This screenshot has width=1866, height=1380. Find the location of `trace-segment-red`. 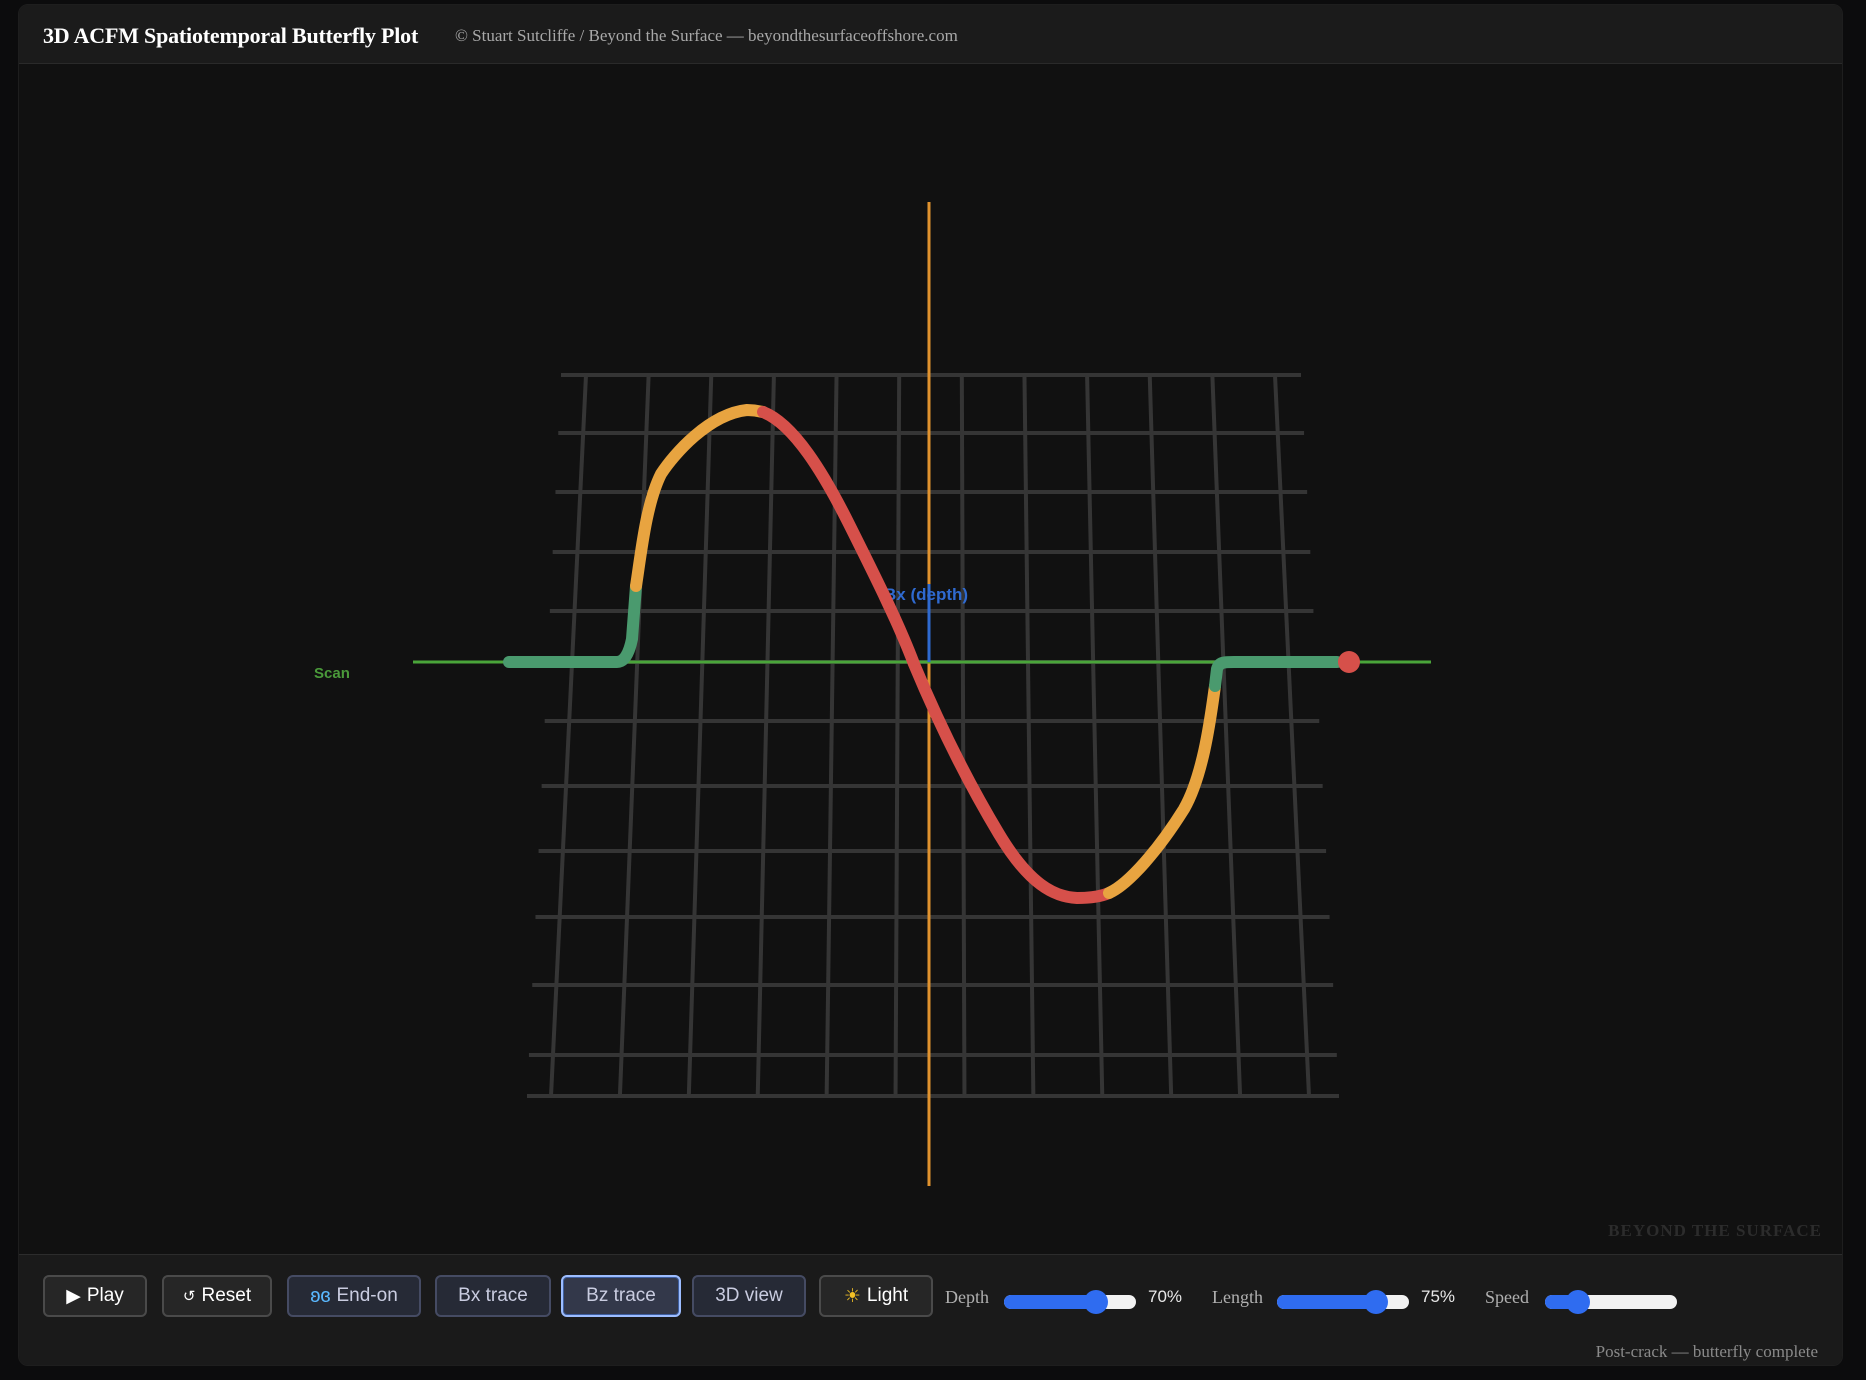

trace-segment-red is located at coordinates (936, 655).